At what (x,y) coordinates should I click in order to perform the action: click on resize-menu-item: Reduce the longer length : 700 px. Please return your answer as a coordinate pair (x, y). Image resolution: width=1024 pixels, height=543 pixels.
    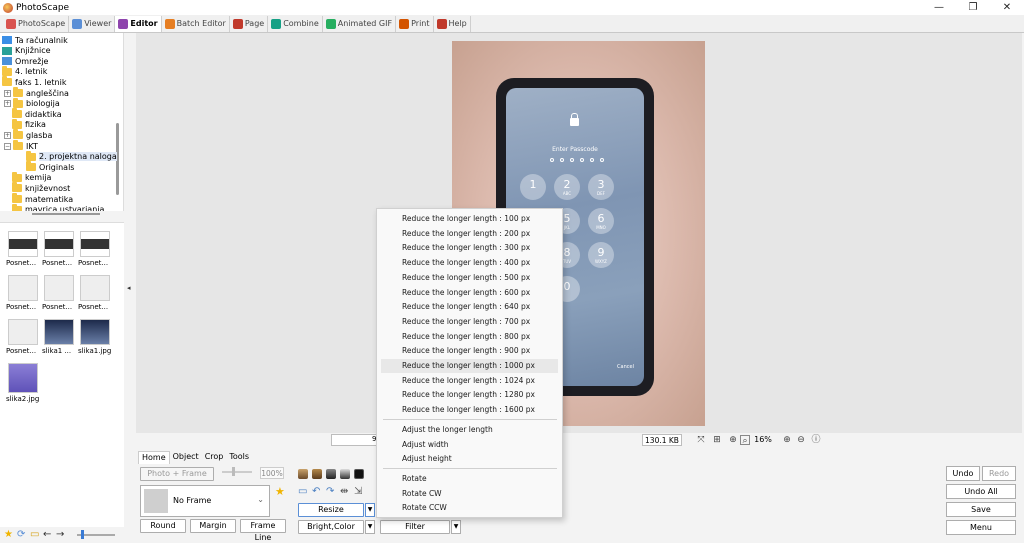
    Looking at the image, I should click on (469, 322).